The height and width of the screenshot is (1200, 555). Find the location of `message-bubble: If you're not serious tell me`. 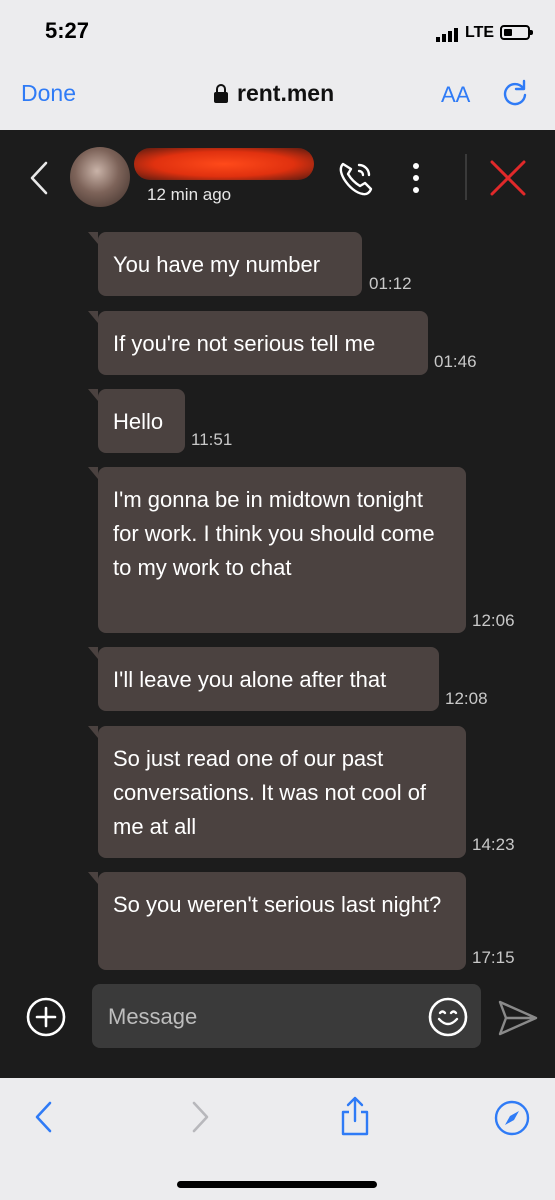

message-bubble: If you're not serious tell me is located at coordinates (258, 343).